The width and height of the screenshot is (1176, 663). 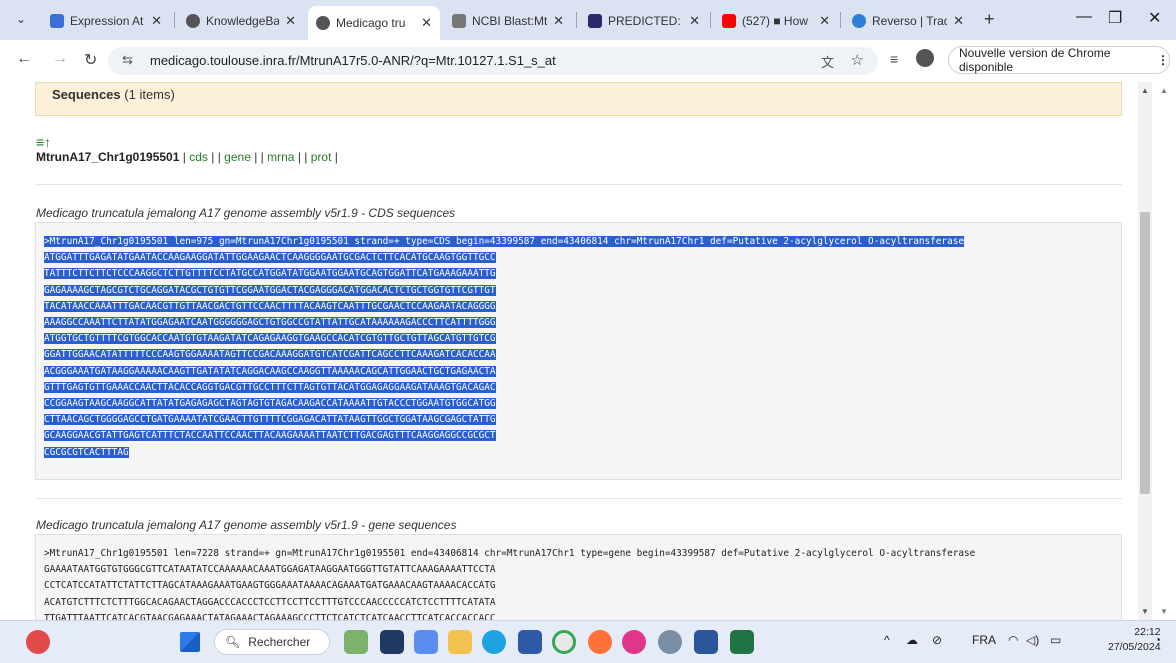 I want to click on chrome-update-button: Nouvelle version de Chrome disponible ⋮, so click(x=1059, y=60).